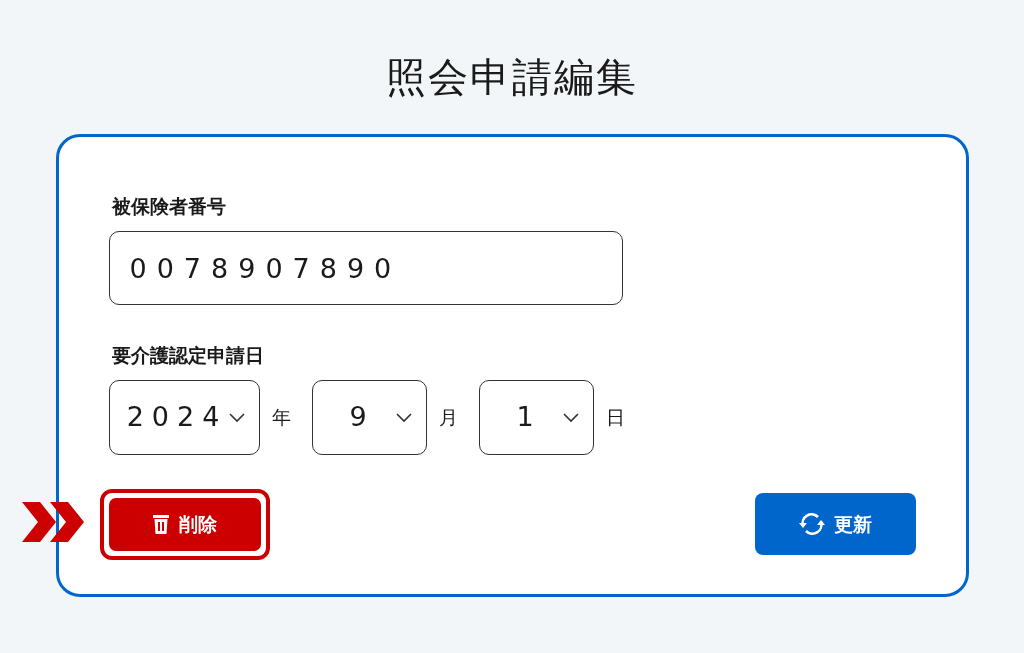  What do you see at coordinates (448, 418) in the screenshot?
I see `unit-label: 月` at bounding box center [448, 418].